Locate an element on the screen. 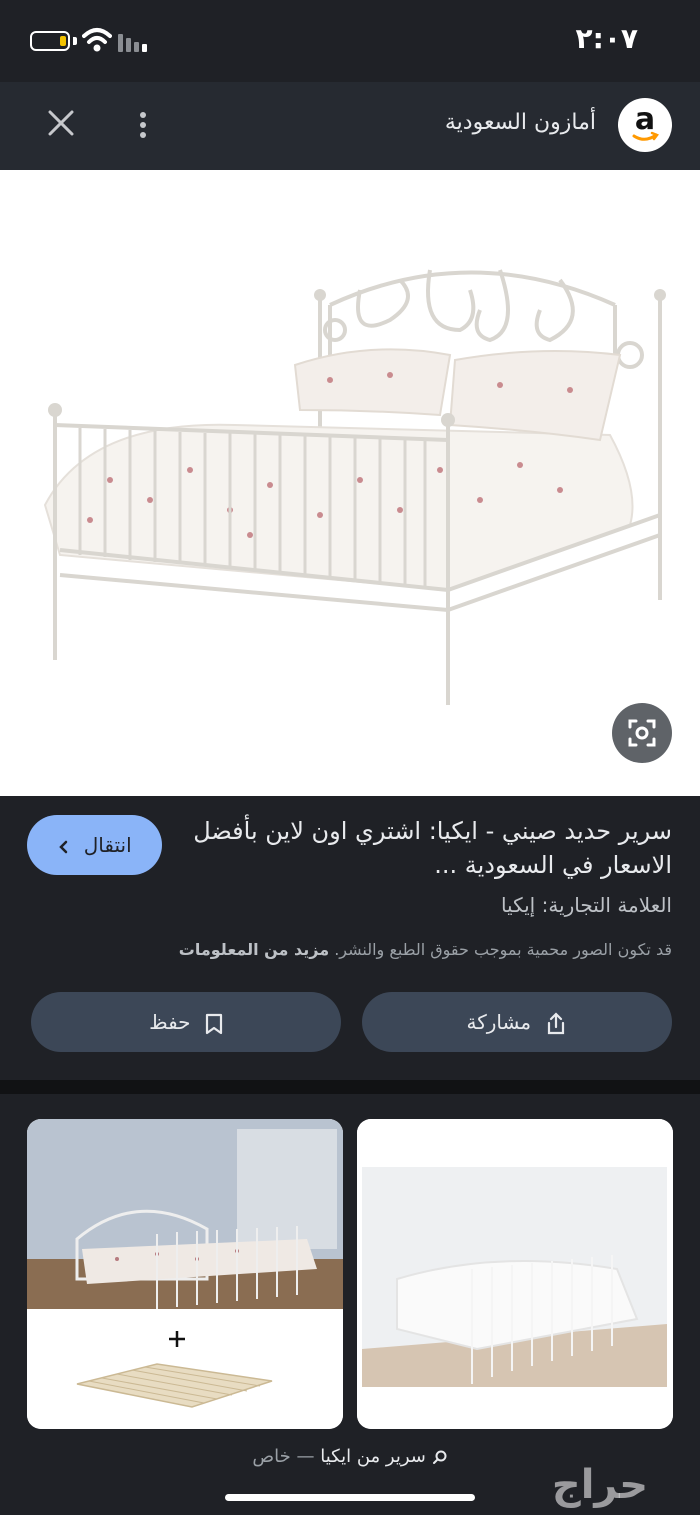 The image size is (700, 1515). home-indicator is located at coordinates (350, 1497).